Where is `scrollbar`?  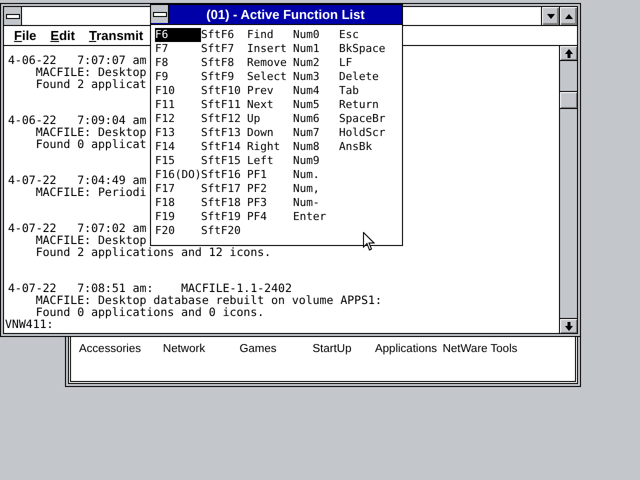
scrollbar is located at coordinates (568, 189).